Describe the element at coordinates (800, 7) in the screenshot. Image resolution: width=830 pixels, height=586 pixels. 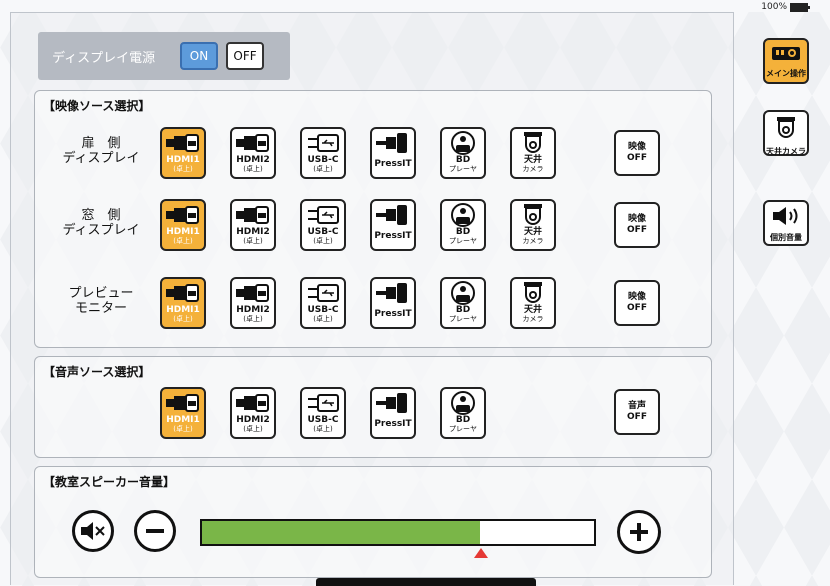
I see `battery-icon` at that location.